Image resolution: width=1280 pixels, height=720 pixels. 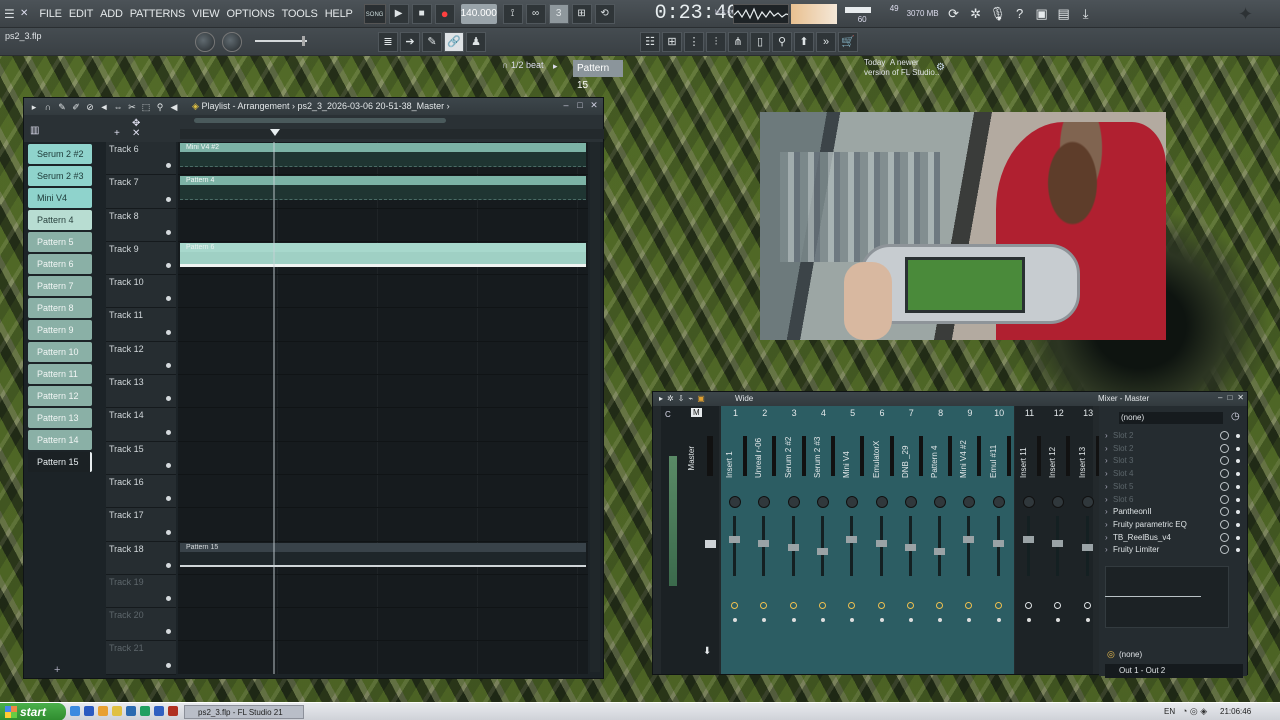 I want to click on fx-slot: › Slot 2, so click(x=1174, y=449).